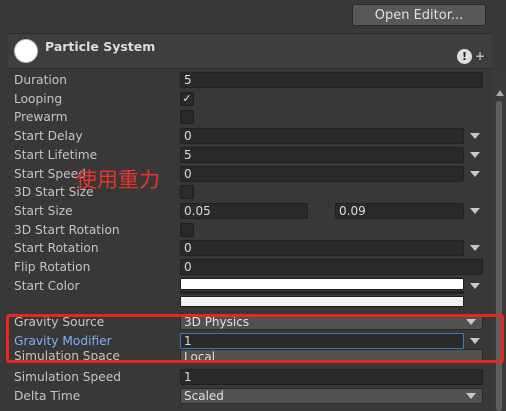 The height and width of the screenshot is (411, 506). Describe the element at coordinates (26, 51) in the screenshot. I see `particle-system-icon` at that location.